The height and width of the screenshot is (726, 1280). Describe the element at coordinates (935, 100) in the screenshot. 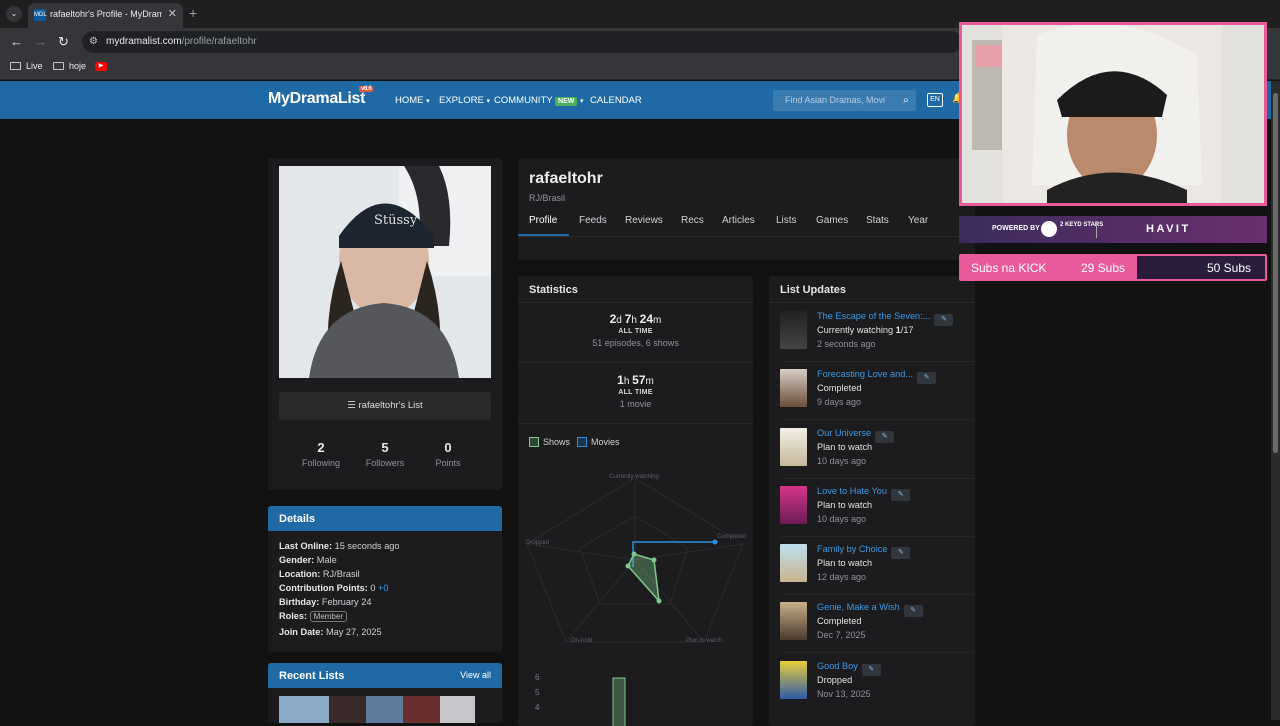

I see `language-button: EN` at that location.